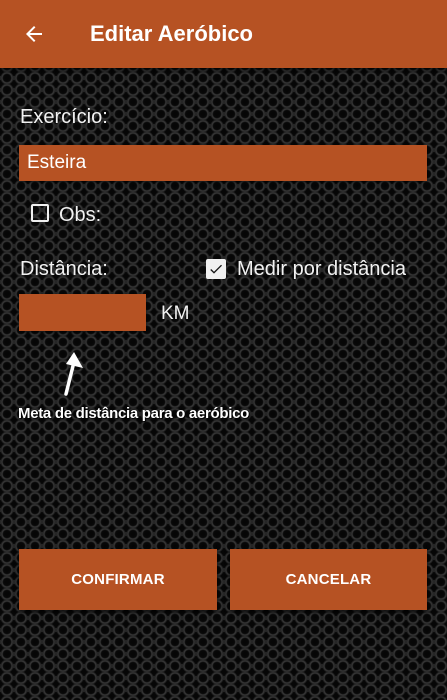 The height and width of the screenshot is (700, 447). I want to click on distance-unit: KM, so click(175, 313).